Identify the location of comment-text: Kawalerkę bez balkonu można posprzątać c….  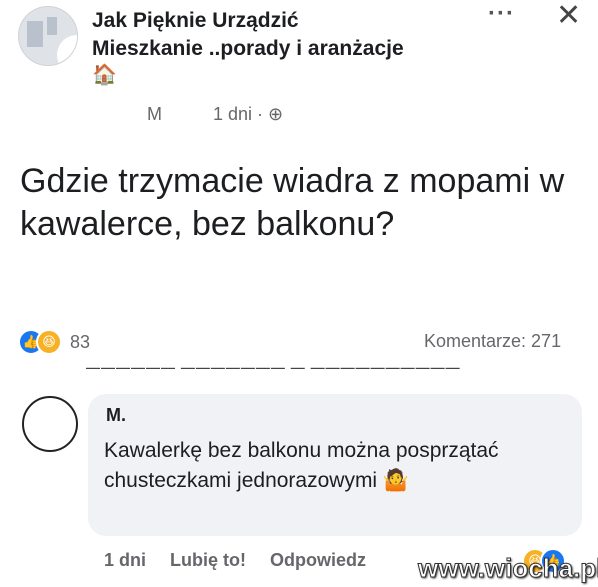
(301, 465).